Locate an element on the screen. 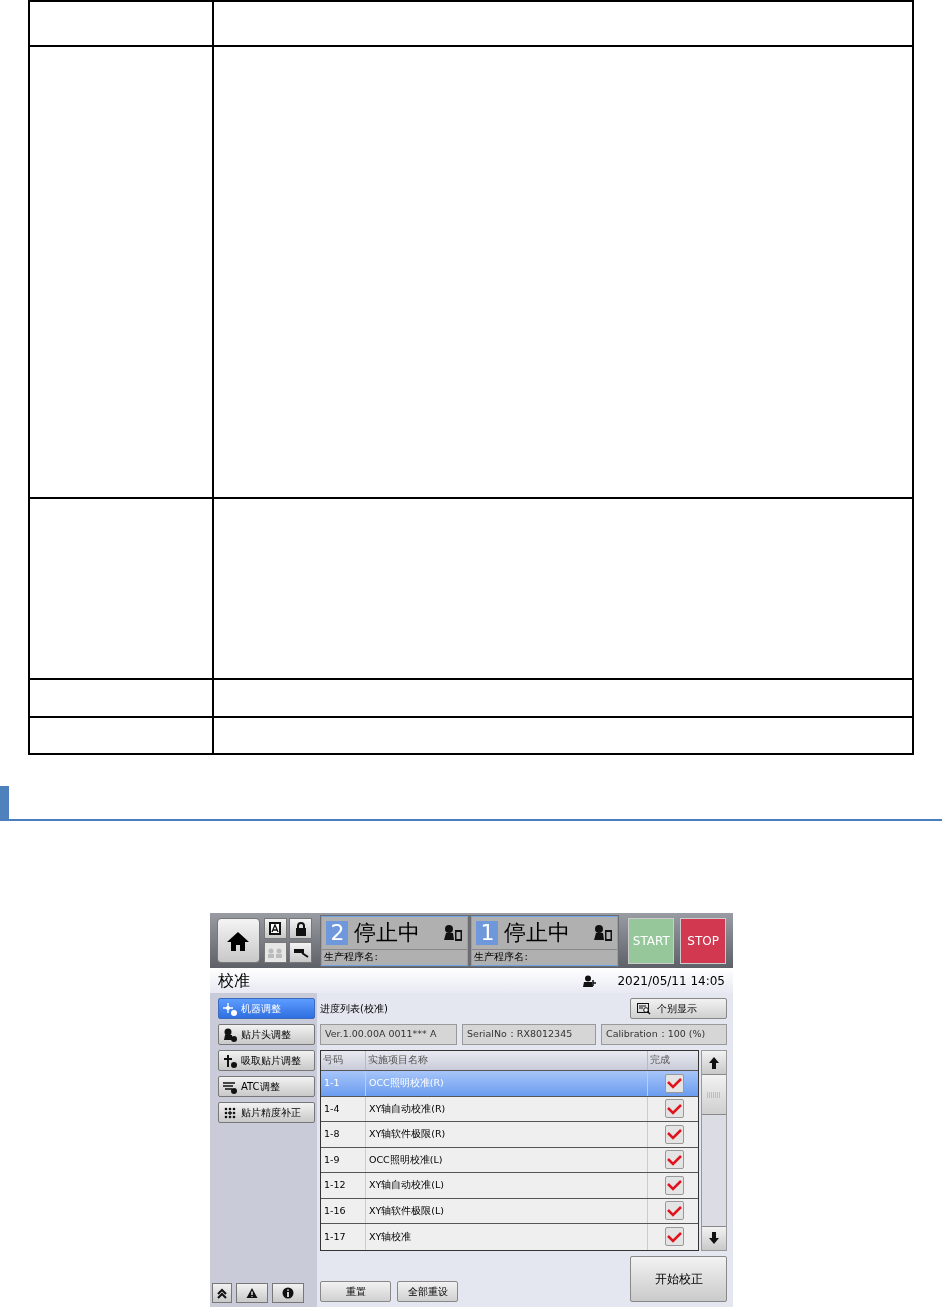  sidebar-item: 贴片头调整 is located at coordinates (266, 1034).